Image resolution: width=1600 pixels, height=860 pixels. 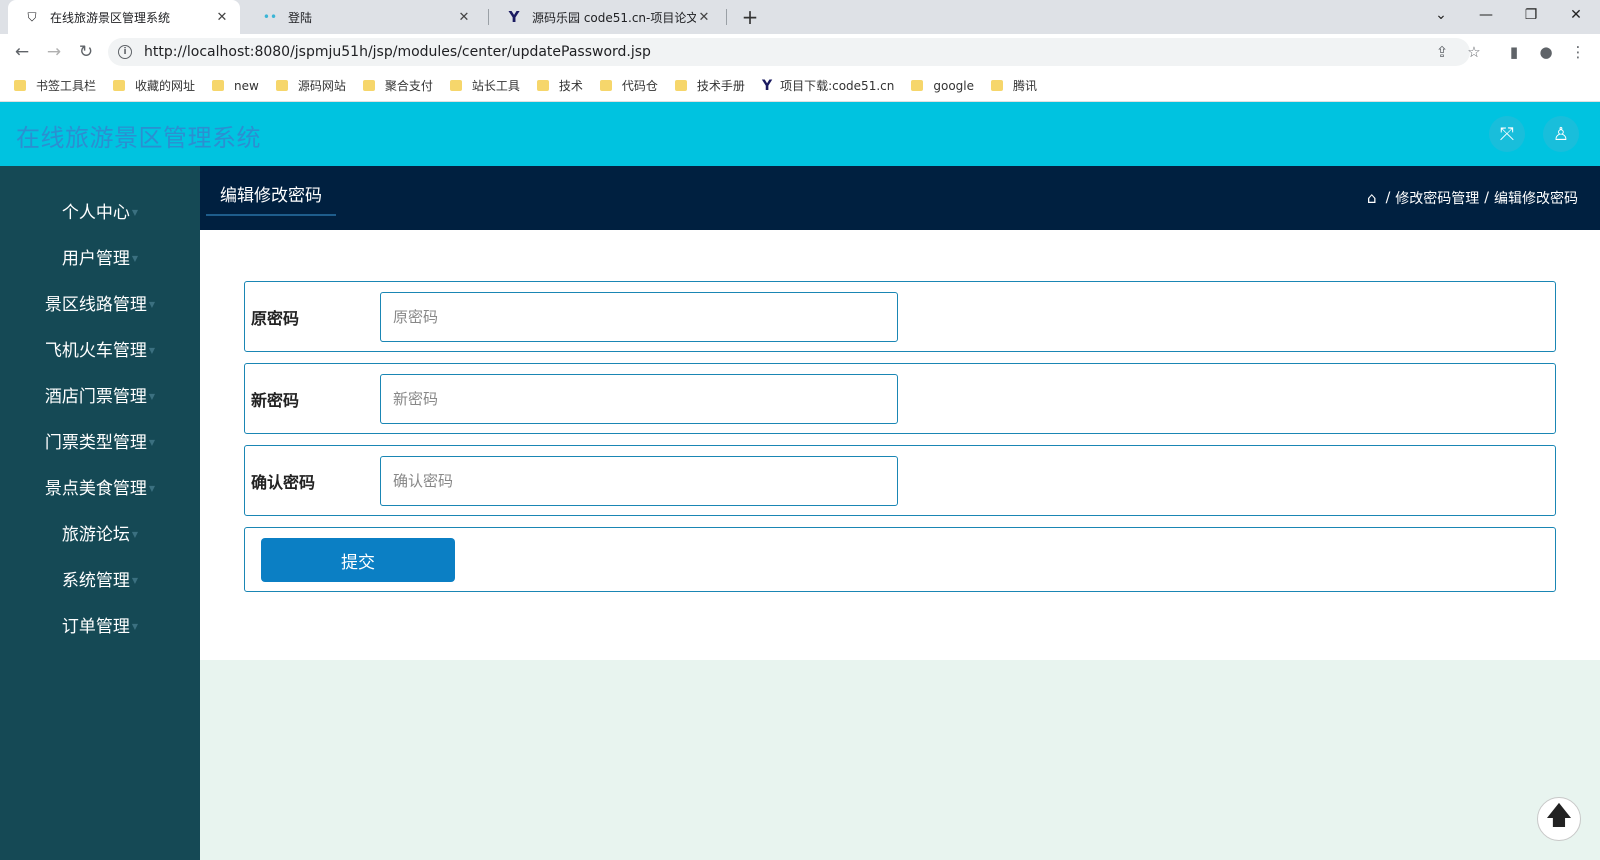 I want to click on user-icon: ♙, so click(x=1561, y=134).